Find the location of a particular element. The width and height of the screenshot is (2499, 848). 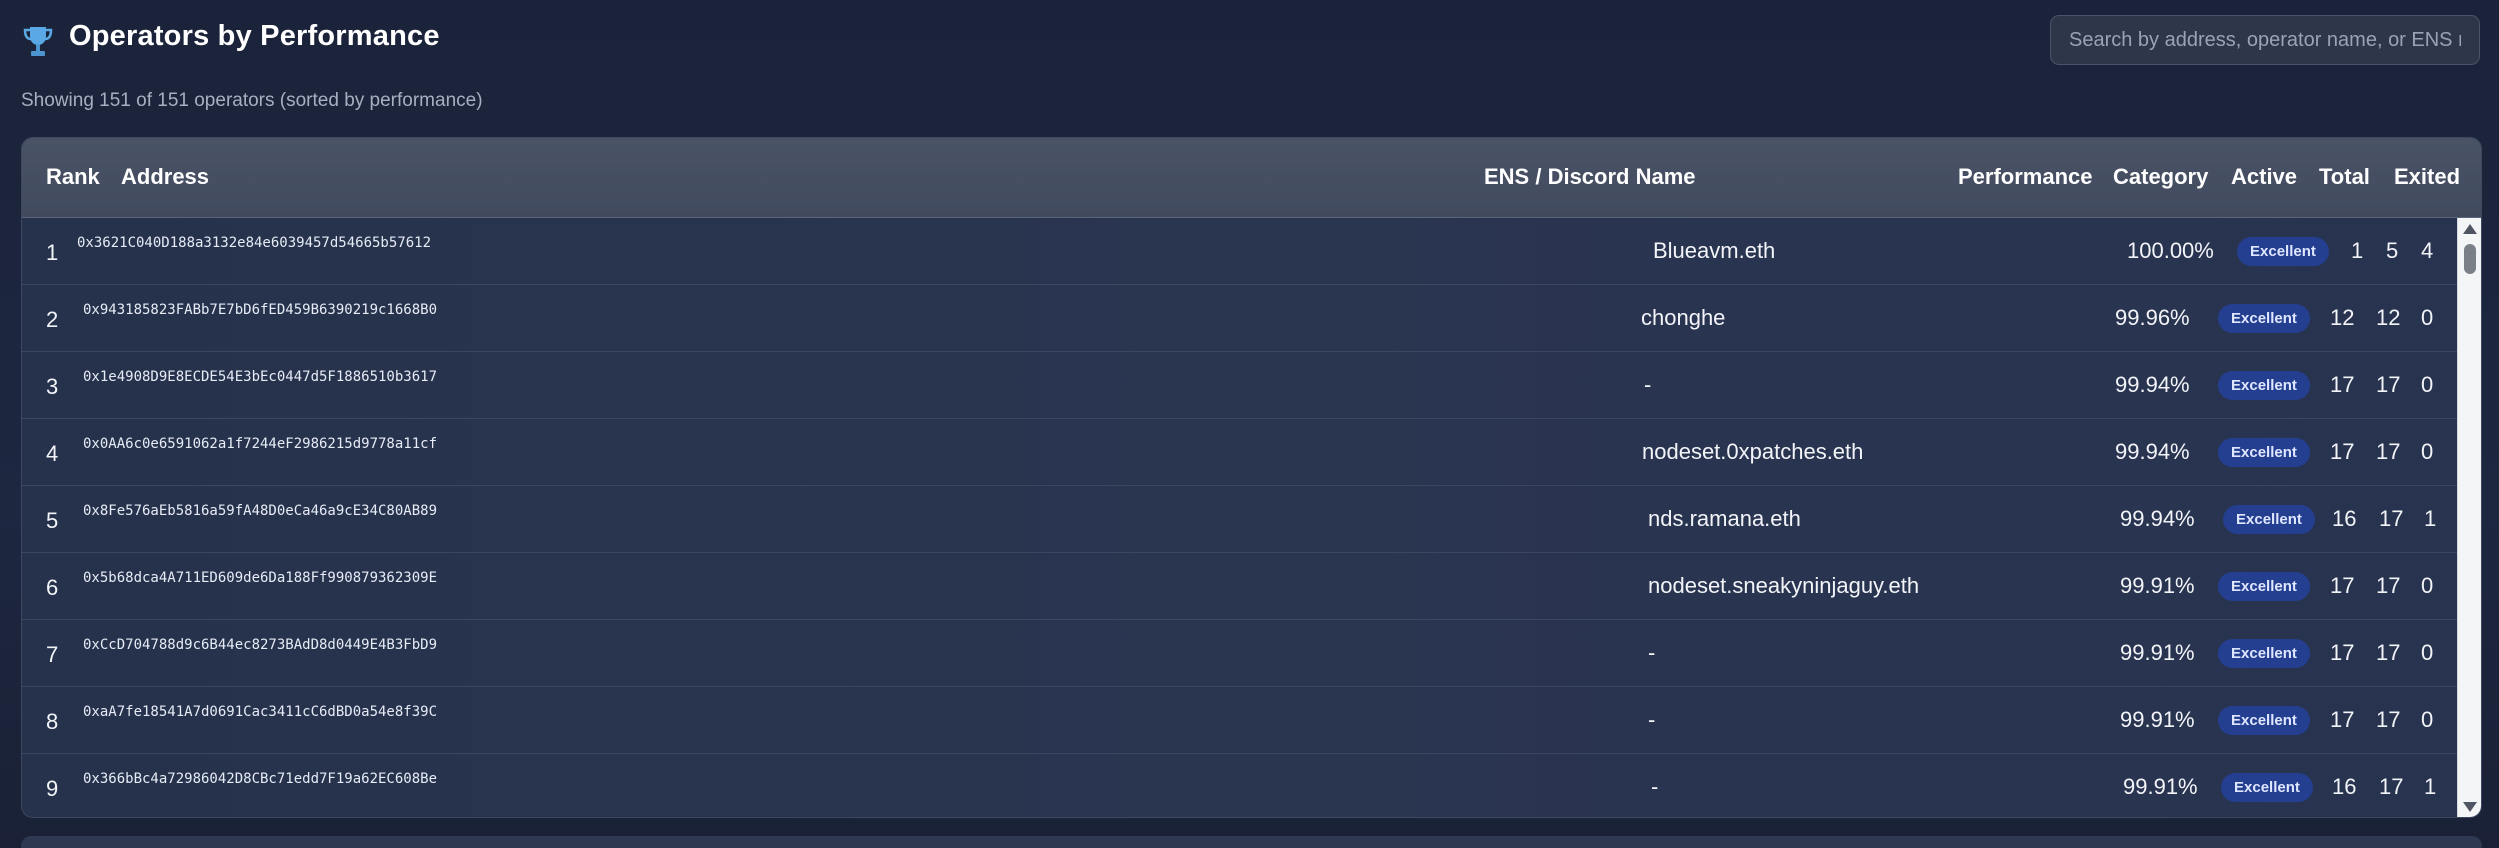

ens-cell: chonghe is located at coordinates (1683, 317).